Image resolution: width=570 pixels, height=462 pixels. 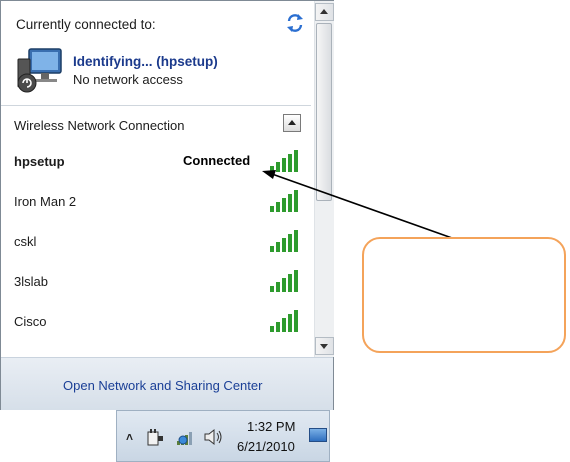 What do you see at coordinates (464, 295) in the screenshot?
I see `annotation-callout-box` at bounding box center [464, 295].